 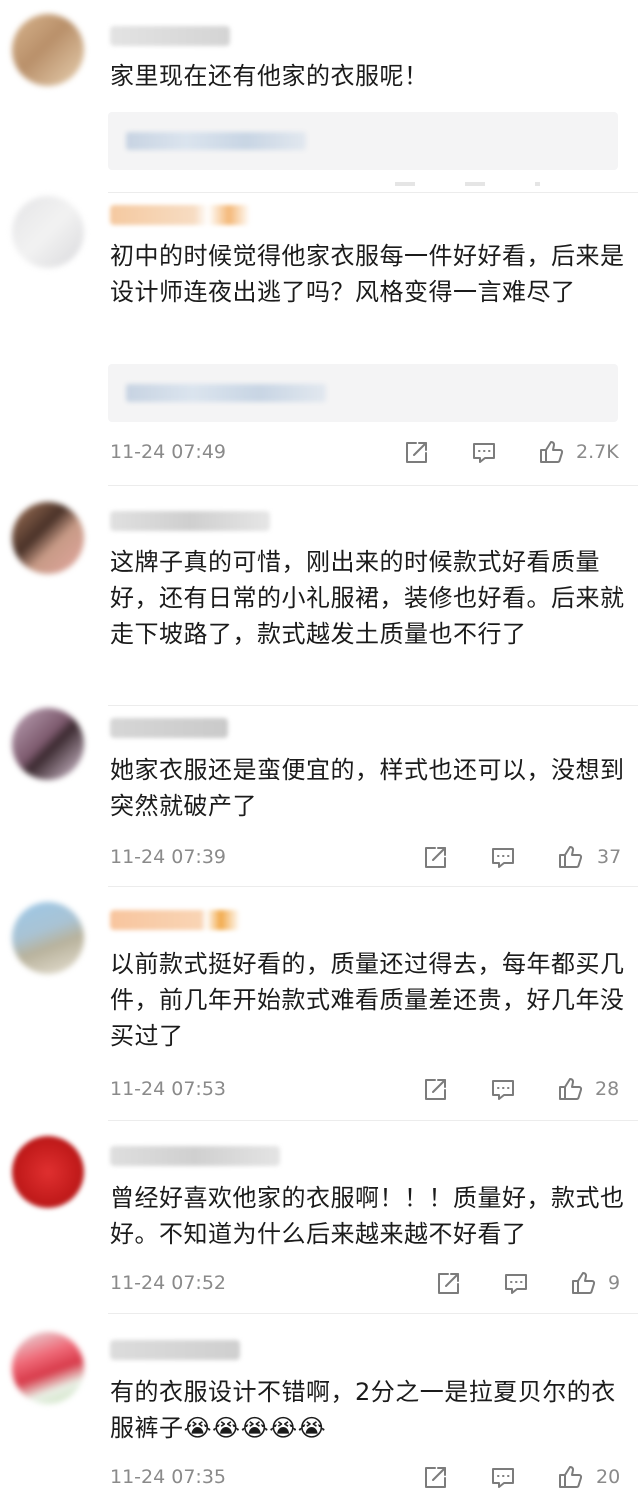 What do you see at coordinates (168, 1283) in the screenshot?
I see `timestamp: 11-24 07:52` at bounding box center [168, 1283].